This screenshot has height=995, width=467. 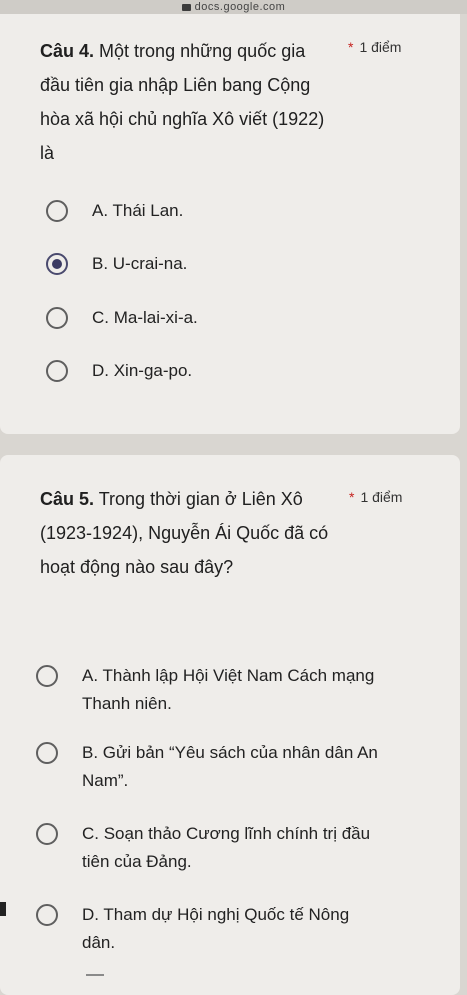 I want to click on q5-option-d: D. Tham dự Hội nghị Quốc tế Nông dân., so click(x=209, y=930).